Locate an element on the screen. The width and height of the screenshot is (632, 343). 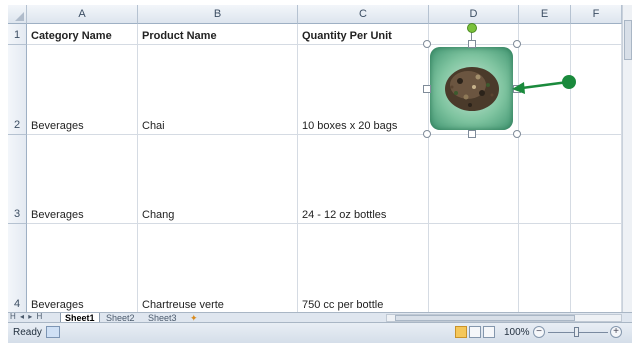
column-header-f: F is located at coordinates (596, 14).